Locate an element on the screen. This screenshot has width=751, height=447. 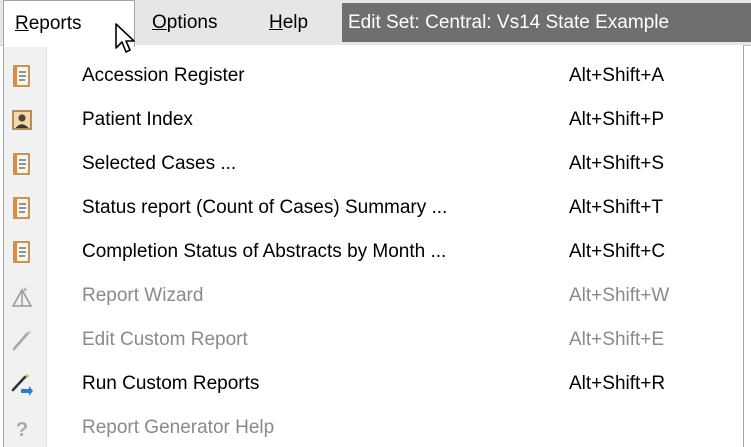
help-question-icon: ? is located at coordinates (22, 429).